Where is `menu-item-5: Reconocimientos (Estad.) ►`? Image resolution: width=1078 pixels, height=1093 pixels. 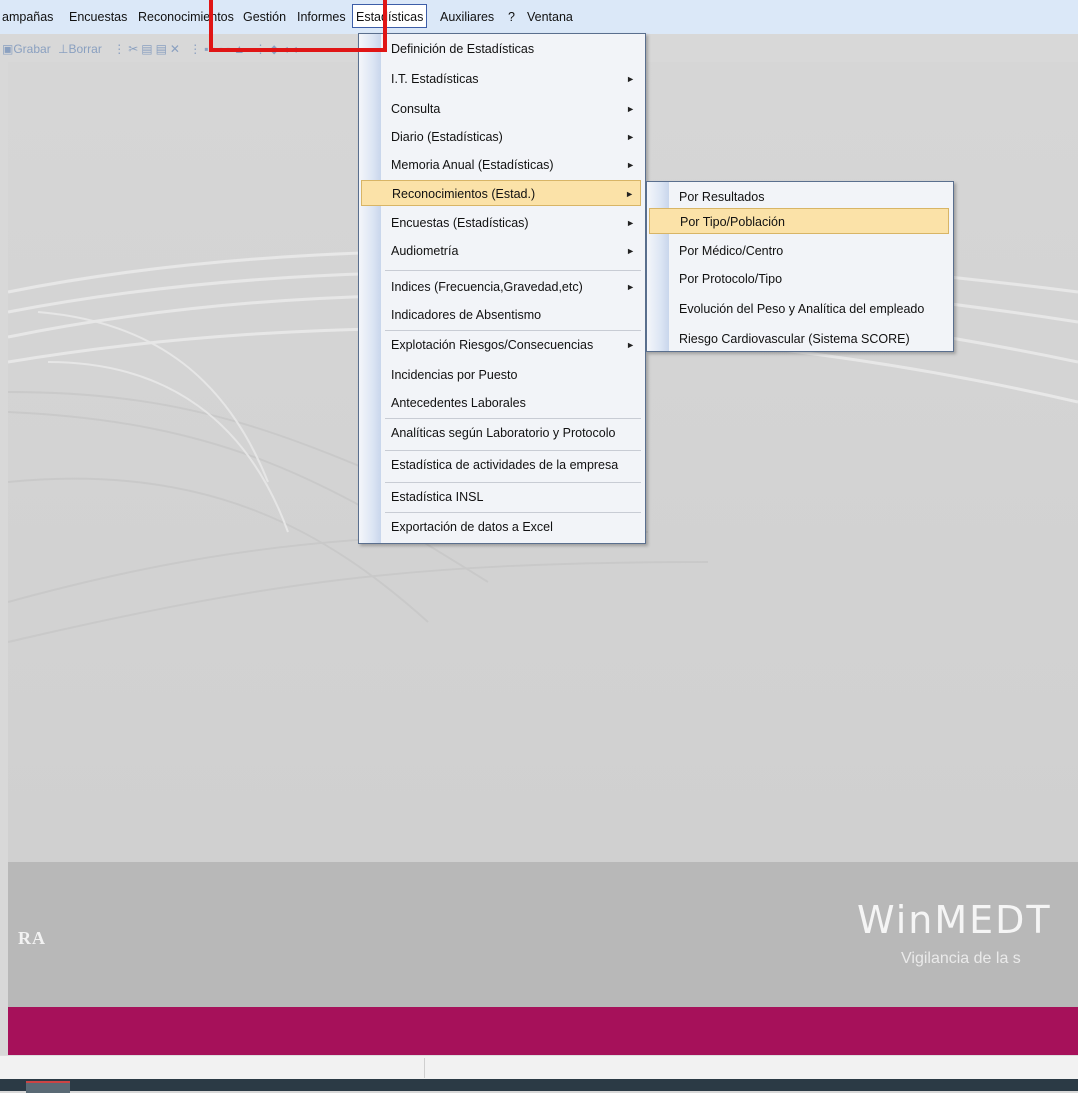
menu-item-5: Reconocimientos (Estad.) ► is located at coordinates (501, 193).